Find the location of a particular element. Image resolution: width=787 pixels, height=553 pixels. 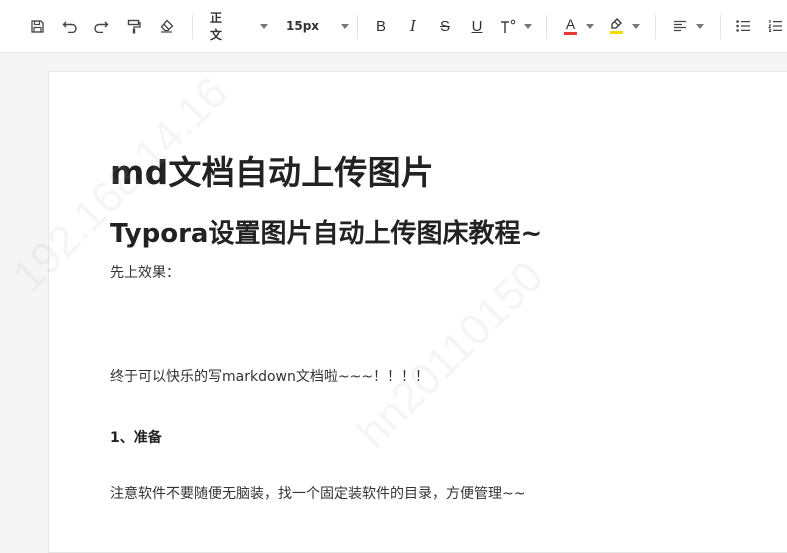

paragraph-1: 终于可以快乐的写markdown文档啦~~~！！！！ is located at coordinates (270, 377).